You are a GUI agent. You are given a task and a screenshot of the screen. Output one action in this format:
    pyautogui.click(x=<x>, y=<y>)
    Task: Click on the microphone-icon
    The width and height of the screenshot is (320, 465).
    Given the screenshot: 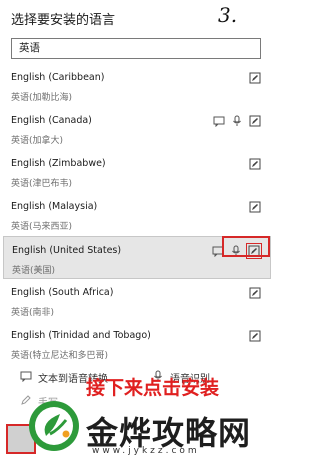 What is the action you would take?
    pyautogui.click(x=237, y=121)
    